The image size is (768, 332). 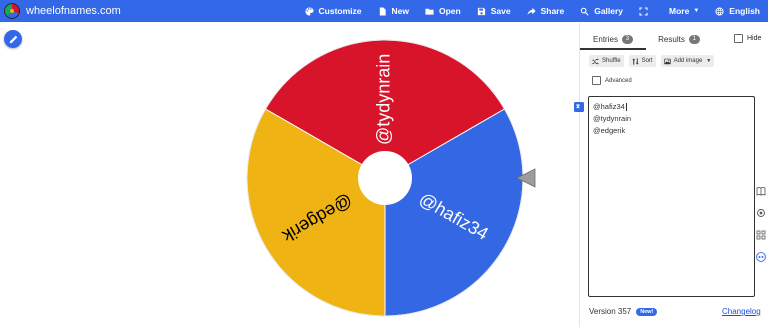 I want to click on gallery-button: Gallery, so click(x=601, y=11).